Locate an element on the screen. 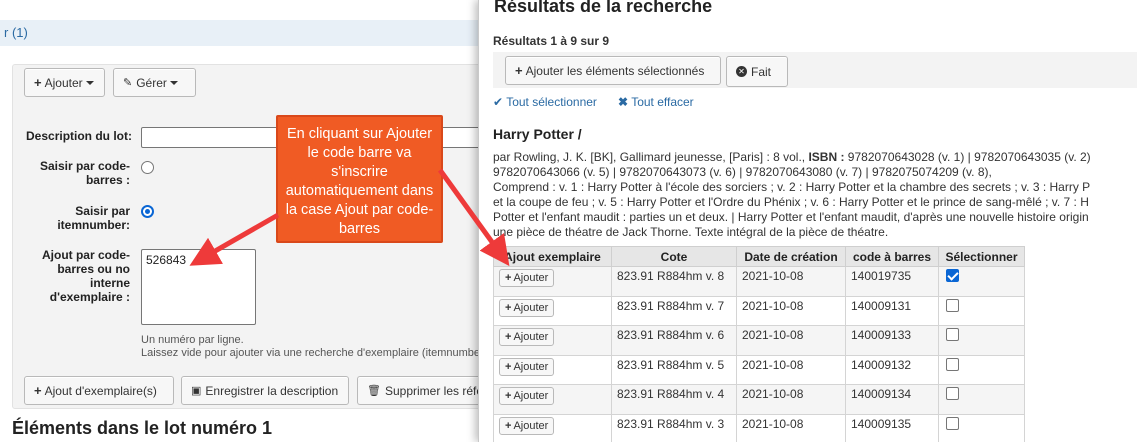  section-title: Éléments dans le lot numéro 1 is located at coordinates (142, 428).